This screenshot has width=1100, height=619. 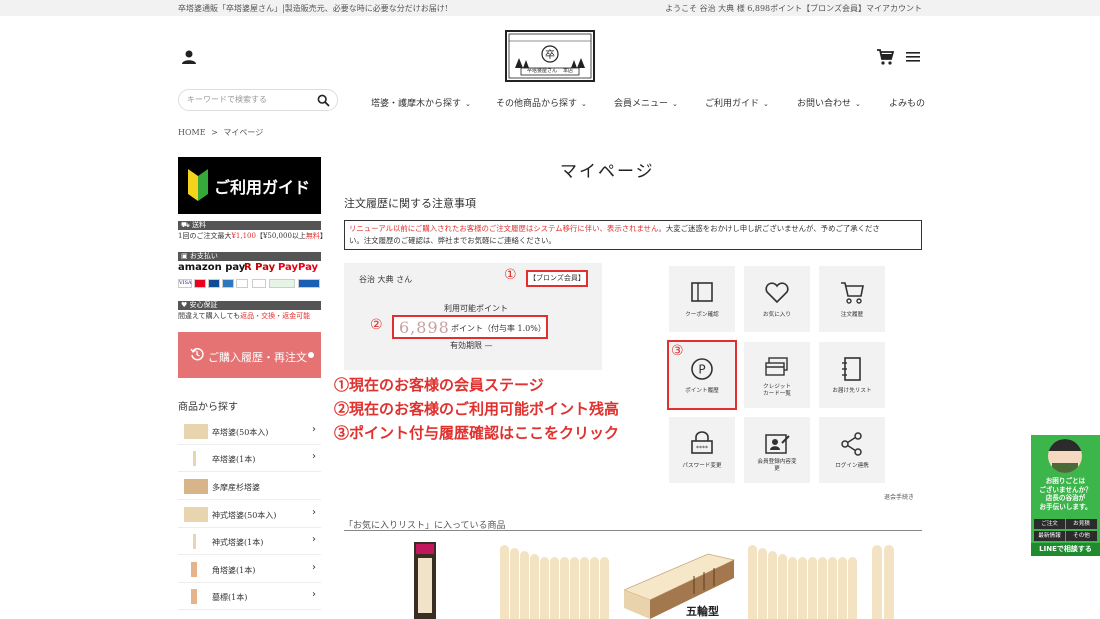 What do you see at coordinates (476, 308) in the screenshot?
I see `points-label: 利用可能ポイント` at bounding box center [476, 308].